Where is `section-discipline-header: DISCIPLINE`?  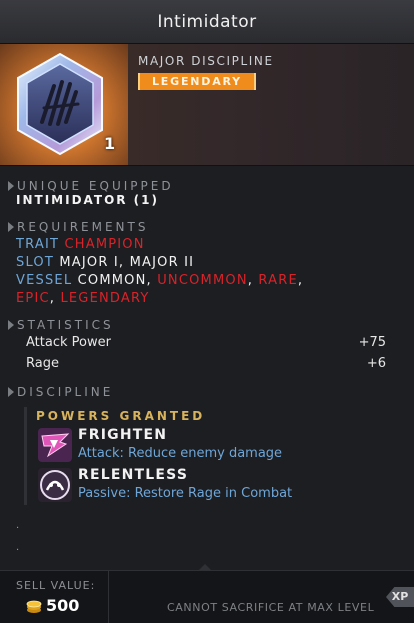
section-discipline-header: DISCIPLINE is located at coordinates (60, 392).